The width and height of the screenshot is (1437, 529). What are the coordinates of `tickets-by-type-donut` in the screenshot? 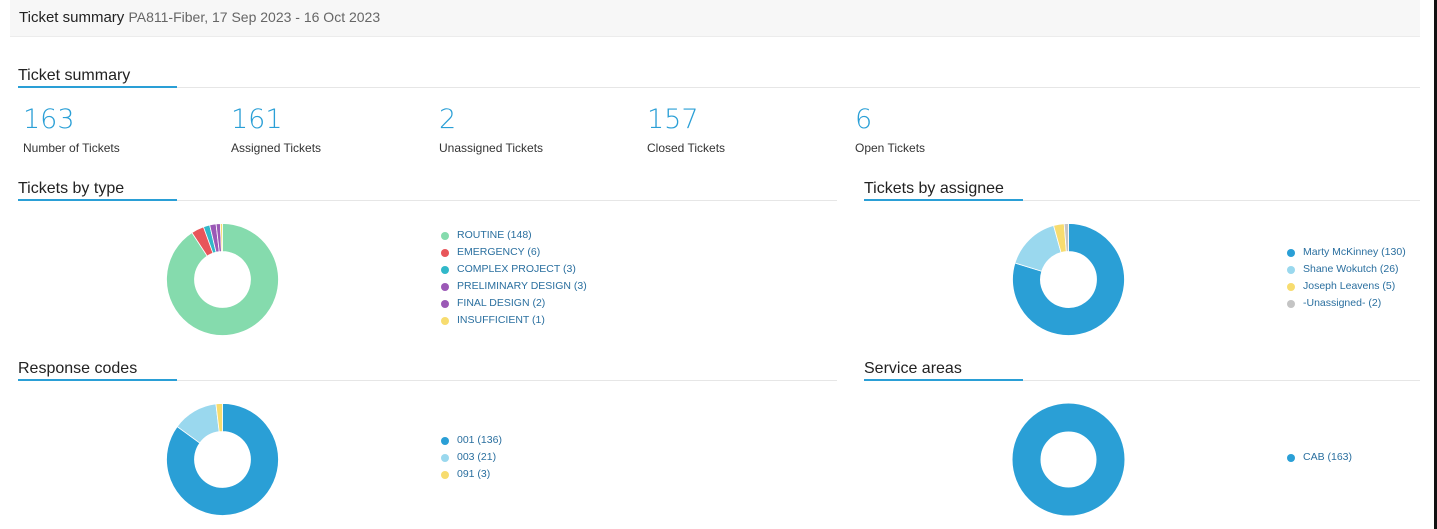 It's located at (222, 279).